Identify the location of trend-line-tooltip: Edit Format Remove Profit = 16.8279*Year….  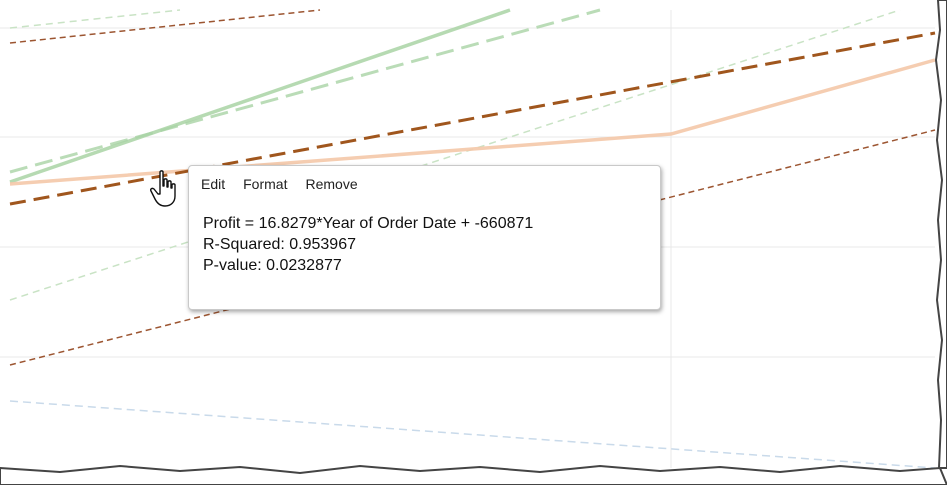
(424, 237).